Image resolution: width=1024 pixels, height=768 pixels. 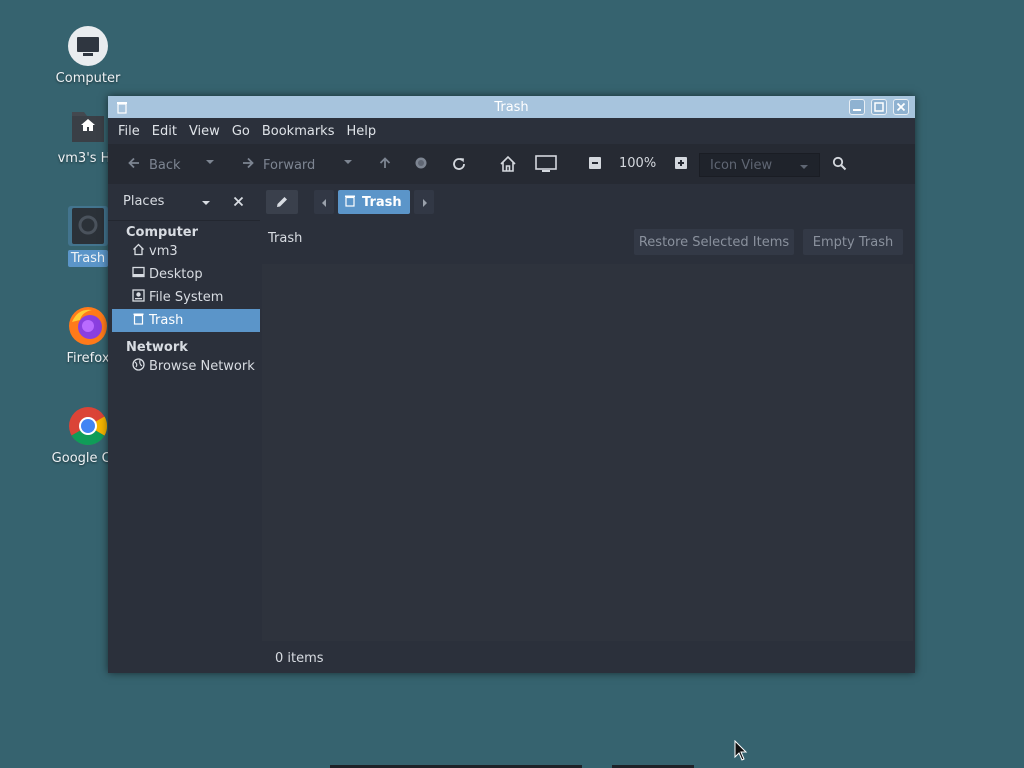 What do you see at coordinates (238, 203) in the screenshot?
I see `close-sidebar-icon` at bounding box center [238, 203].